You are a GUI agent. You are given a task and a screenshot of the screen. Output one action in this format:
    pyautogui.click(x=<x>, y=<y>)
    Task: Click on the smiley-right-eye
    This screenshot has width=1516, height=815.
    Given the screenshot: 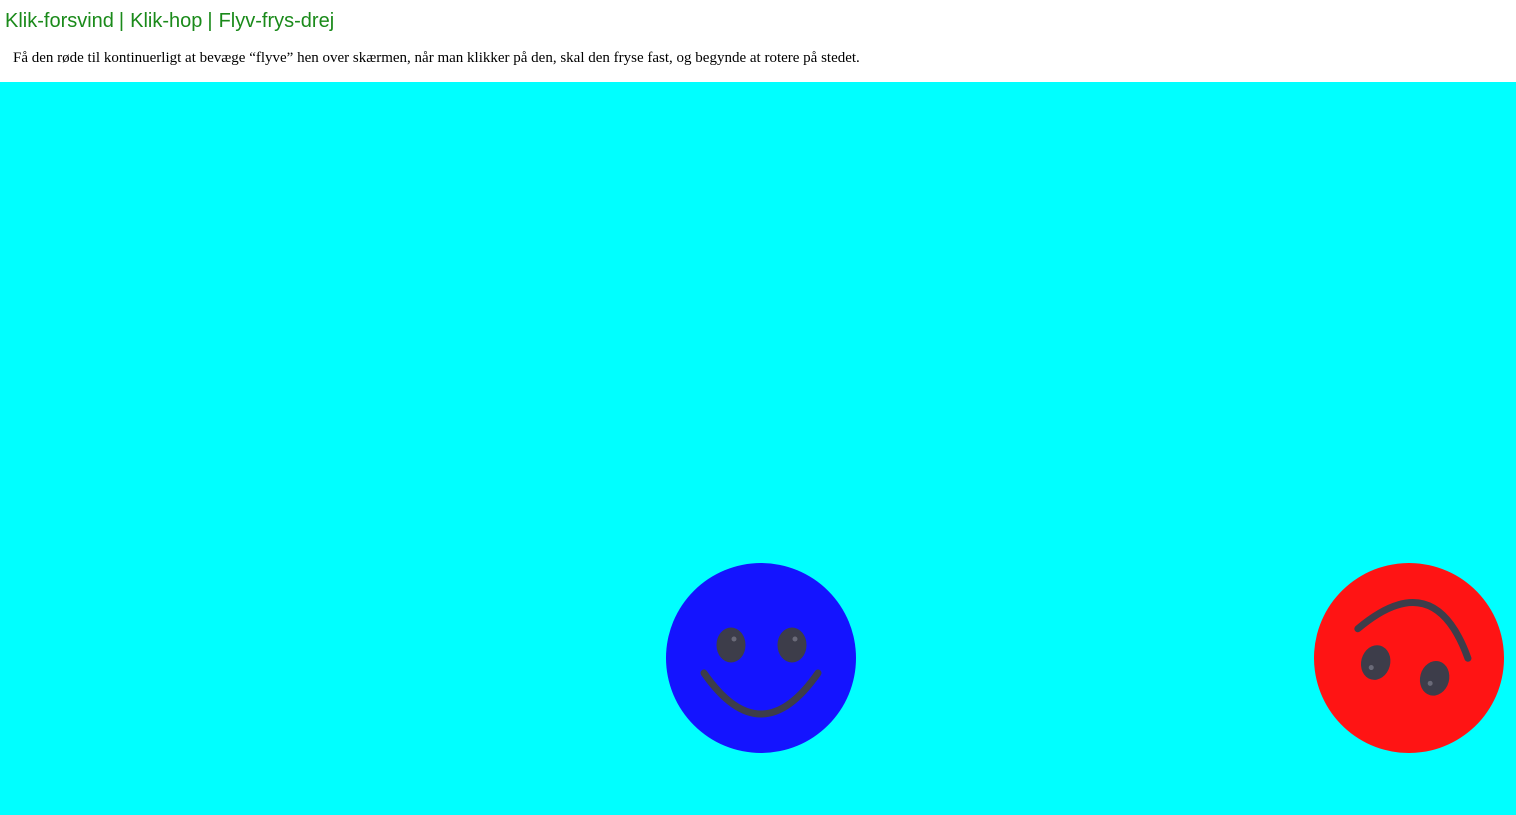 What is the action you would take?
    pyautogui.click(x=792, y=645)
    